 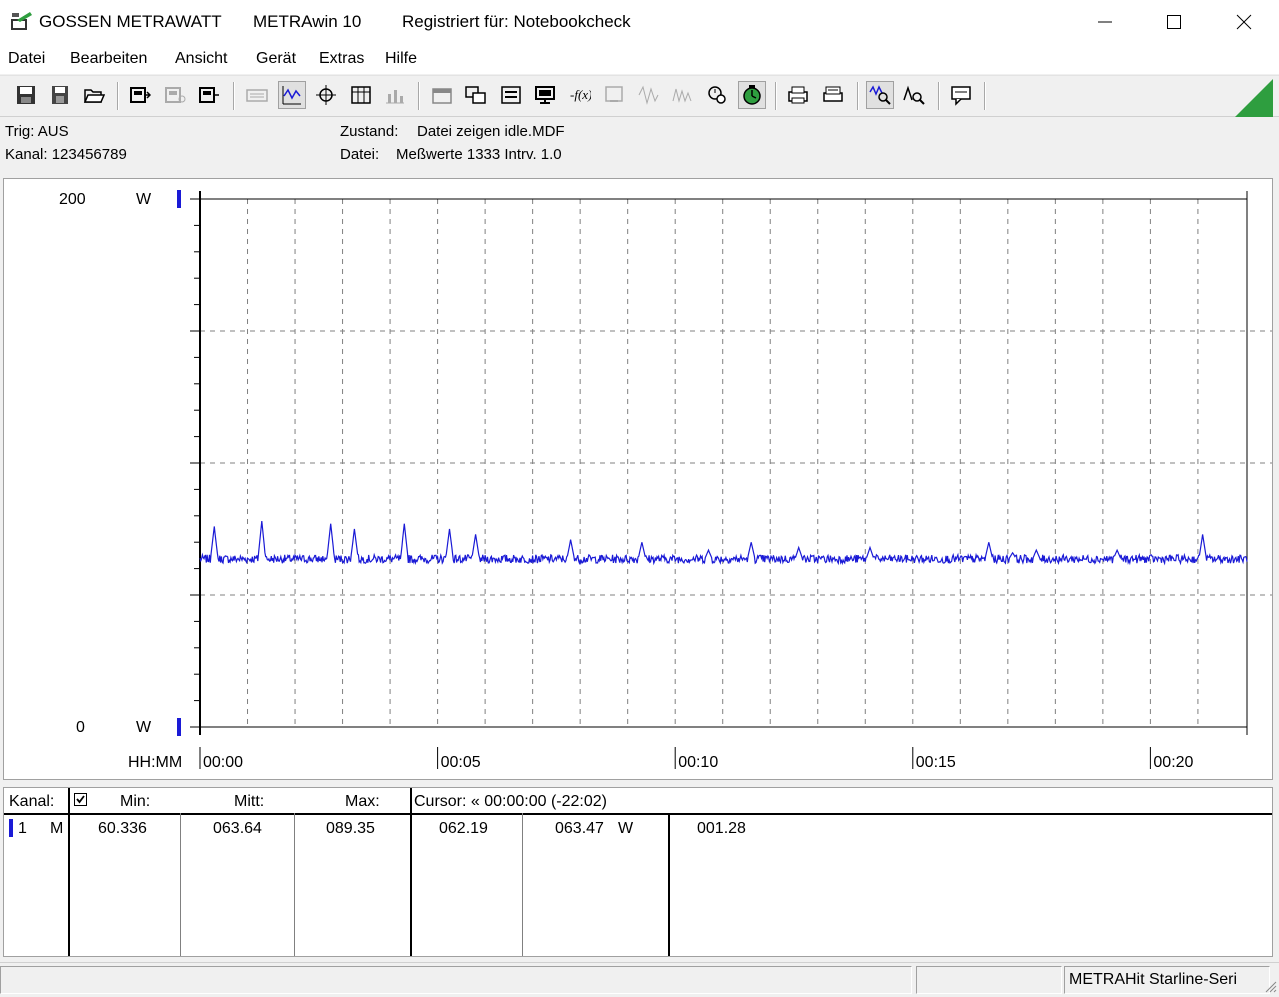 What do you see at coordinates (401, 59) in the screenshot?
I see `menu-hilfe: Hilfe` at bounding box center [401, 59].